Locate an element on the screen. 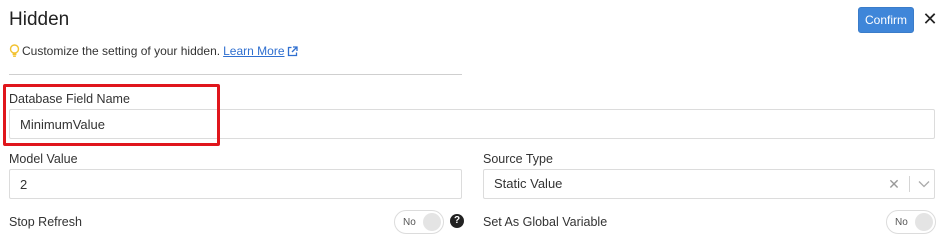 Image resolution: width=942 pixels, height=241 pixels. model-value-input is located at coordinates (235, 184).